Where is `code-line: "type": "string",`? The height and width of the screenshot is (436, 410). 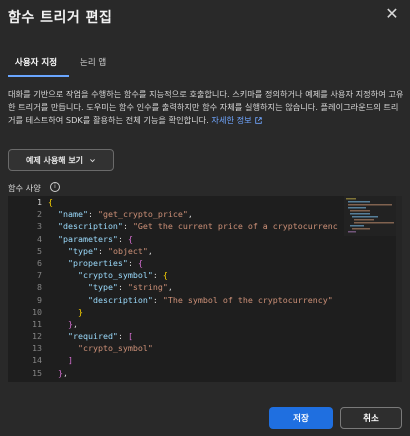
code-line: "type": "string", is located at coordinates (193, 287).